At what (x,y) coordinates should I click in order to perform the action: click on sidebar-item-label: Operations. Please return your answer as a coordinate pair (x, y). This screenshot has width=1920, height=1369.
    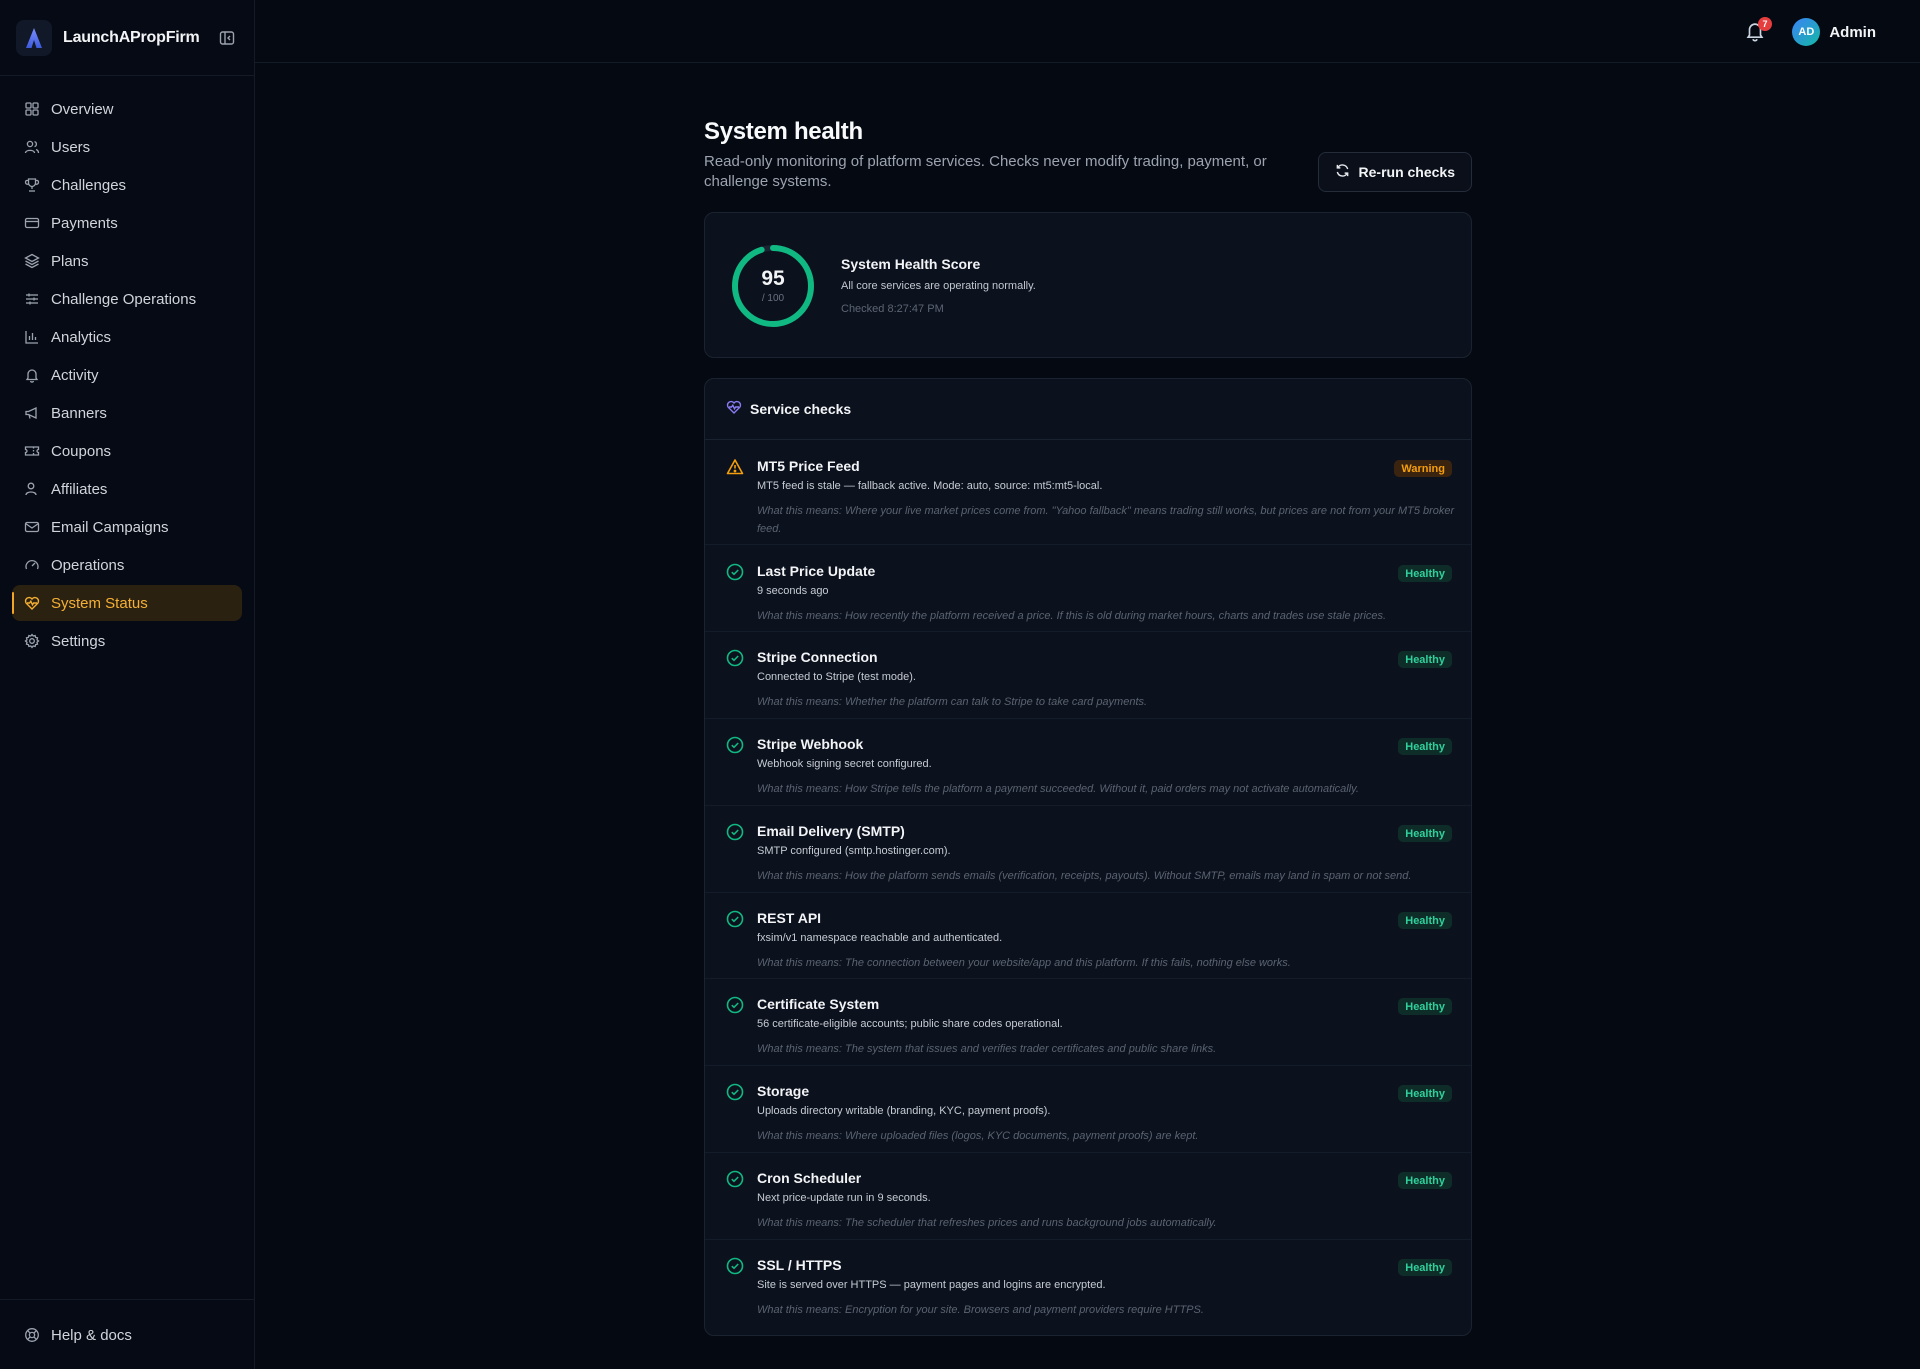
    Looking at the image, I should click on (88, 565).